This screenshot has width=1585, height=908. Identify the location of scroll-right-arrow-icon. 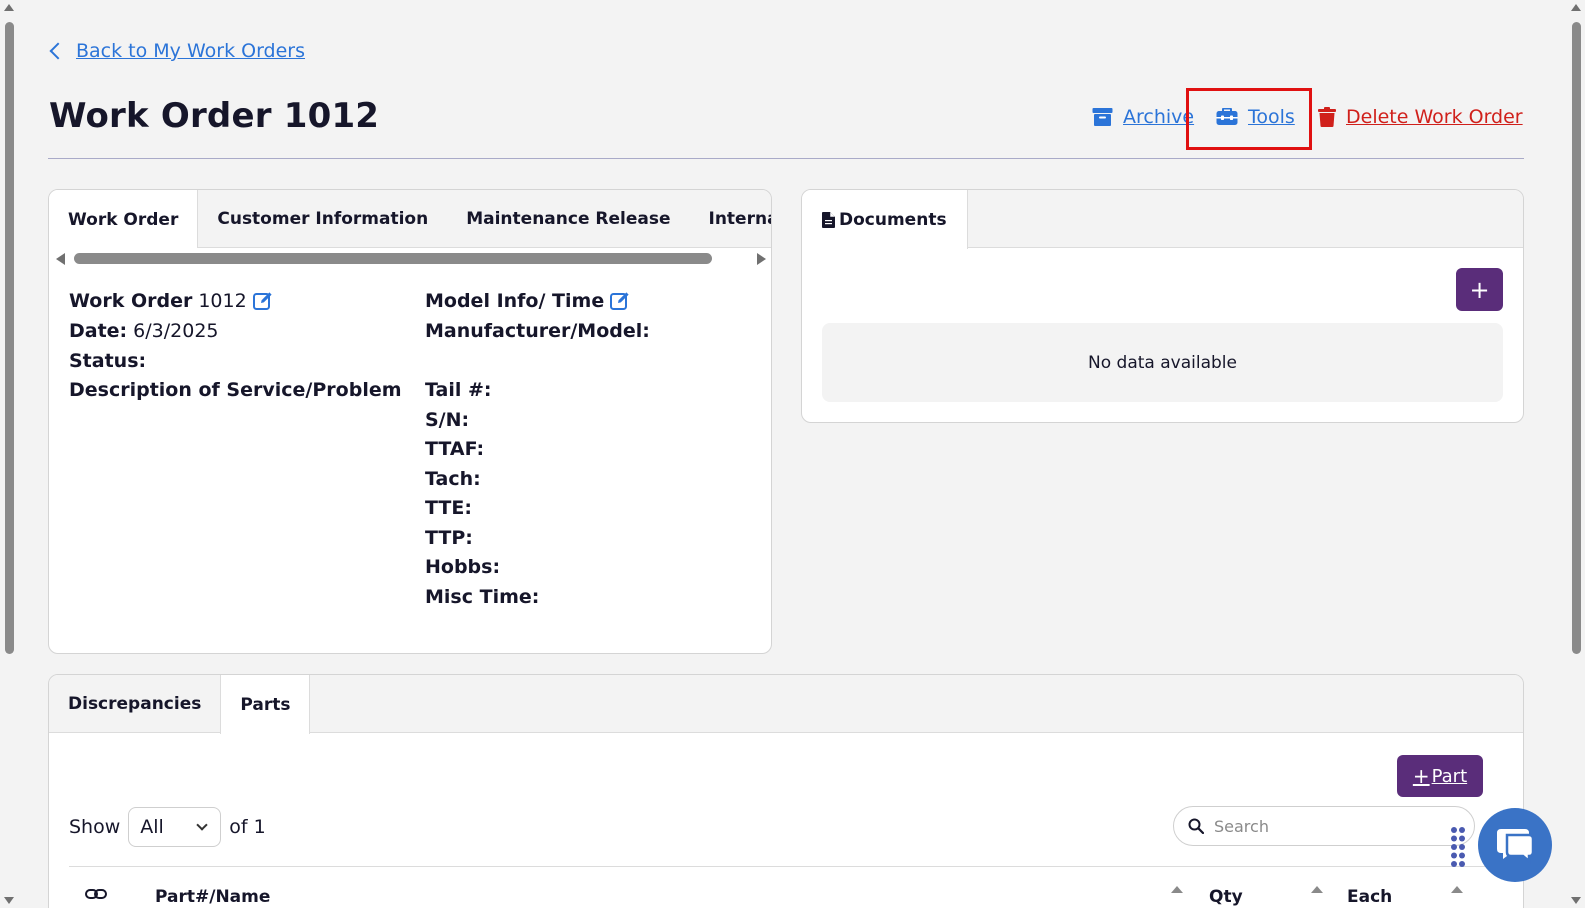
(761, 259).